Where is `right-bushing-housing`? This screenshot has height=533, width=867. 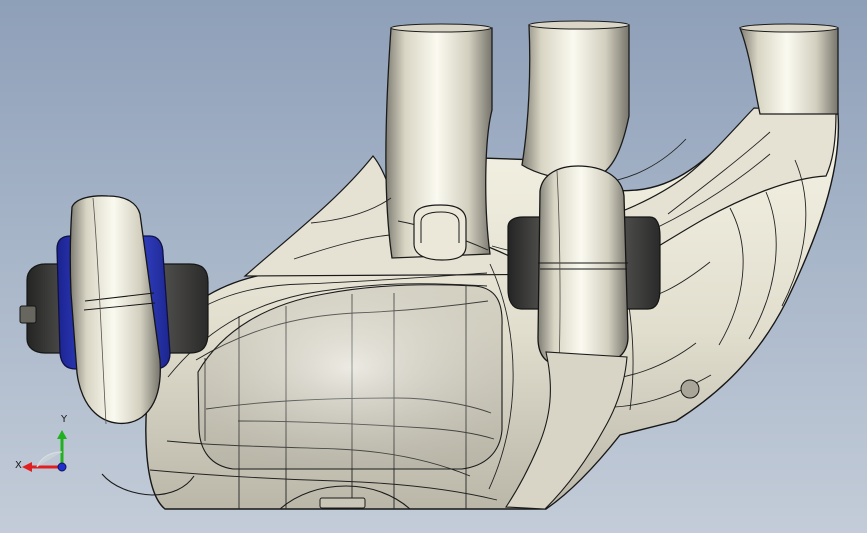 right-bushing-housing is located at coordinates (583, 266).